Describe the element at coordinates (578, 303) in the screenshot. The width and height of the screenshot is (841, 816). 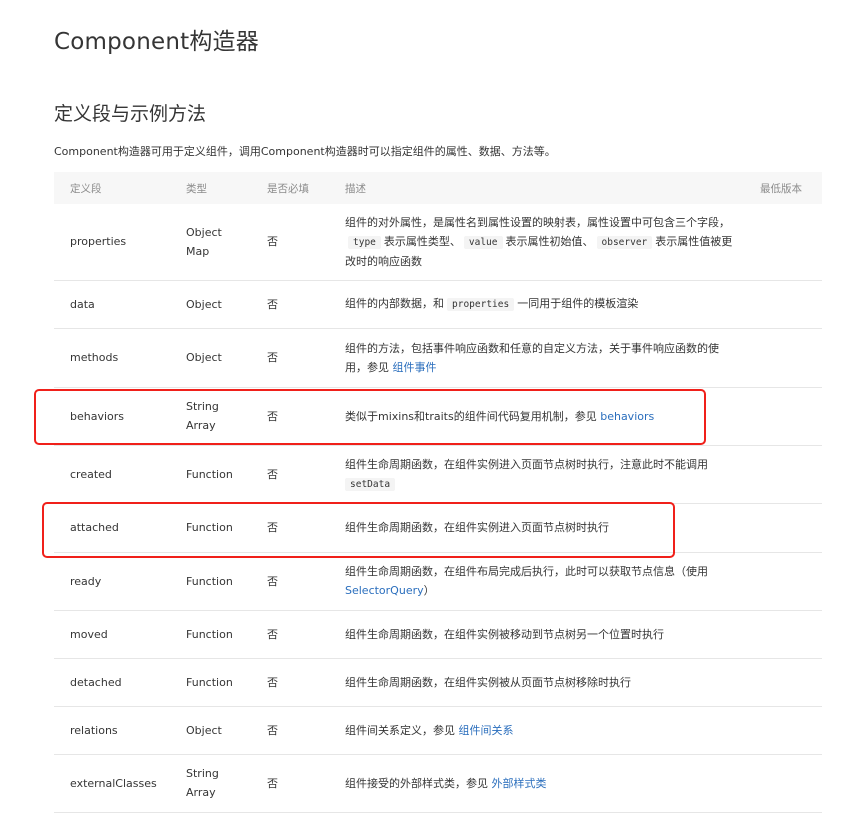
I see `desc-text: 一同用于组件的模板渲染` at that location.